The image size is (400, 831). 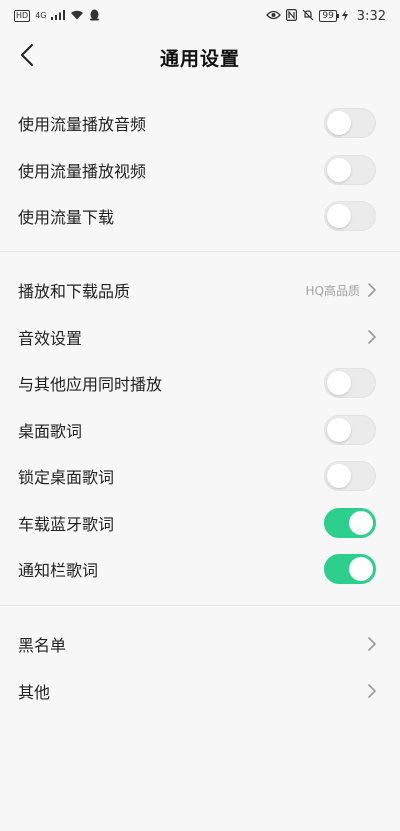 I want to click on setting-label: 车载蓝牙歌词, so click(x=66, y=524).